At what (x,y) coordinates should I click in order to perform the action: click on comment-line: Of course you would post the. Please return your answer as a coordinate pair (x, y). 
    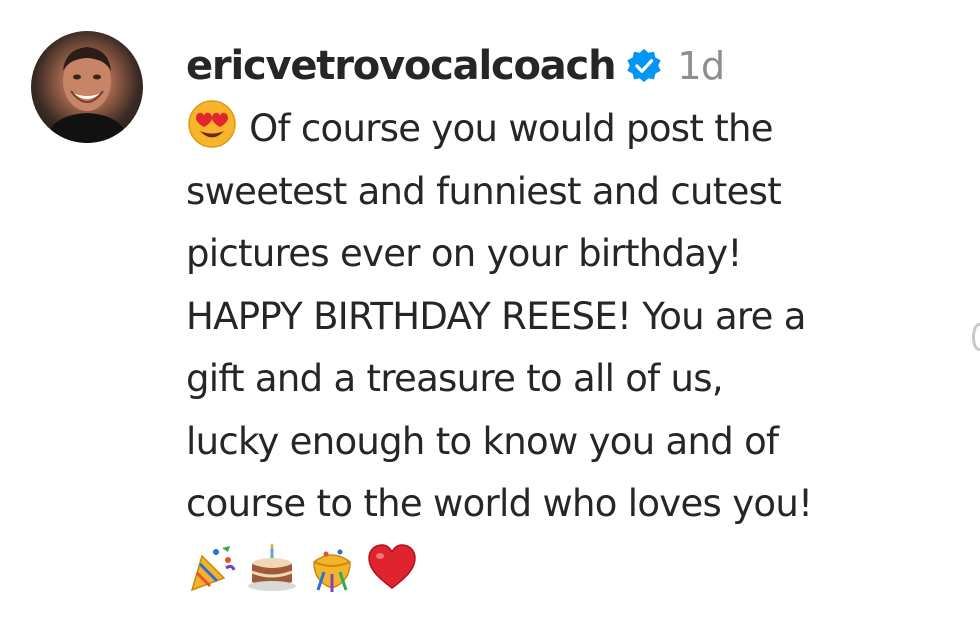
    Looking at the image, I should click on (576, 129).